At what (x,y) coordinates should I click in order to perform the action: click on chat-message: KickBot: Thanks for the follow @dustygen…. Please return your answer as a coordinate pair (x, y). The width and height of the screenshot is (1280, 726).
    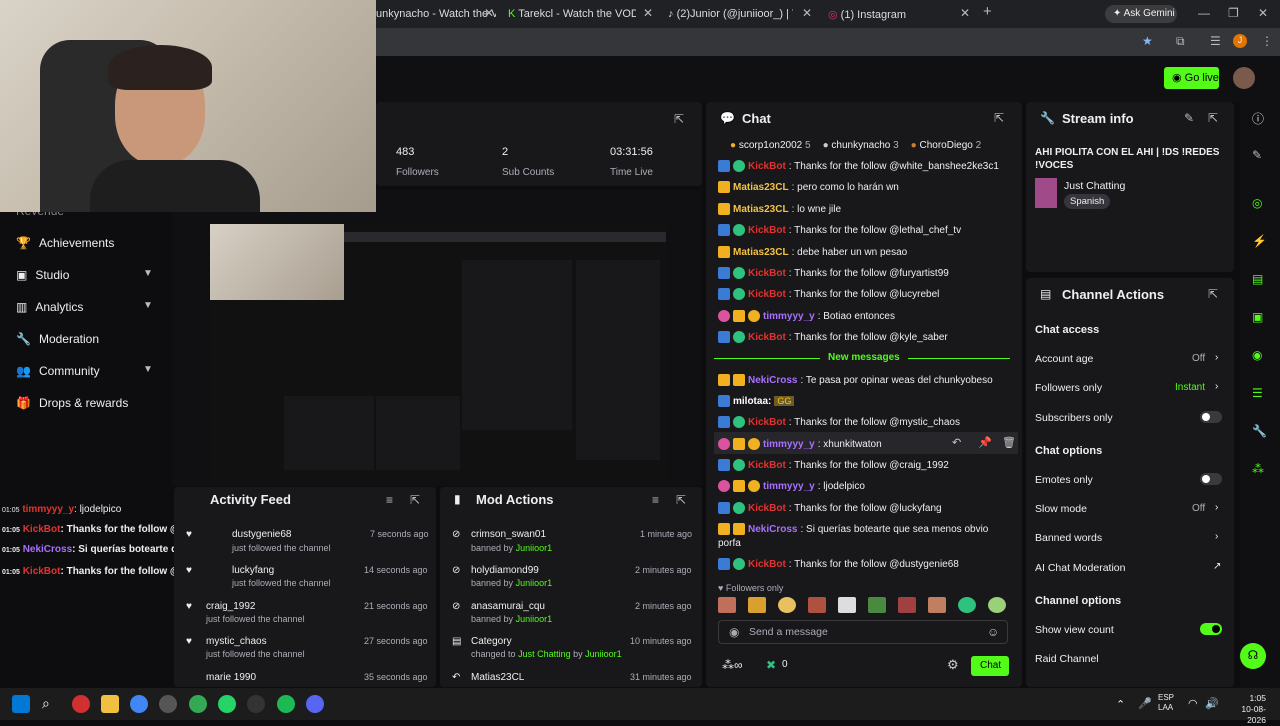
    Looking at the image, I should click on (838, 564).